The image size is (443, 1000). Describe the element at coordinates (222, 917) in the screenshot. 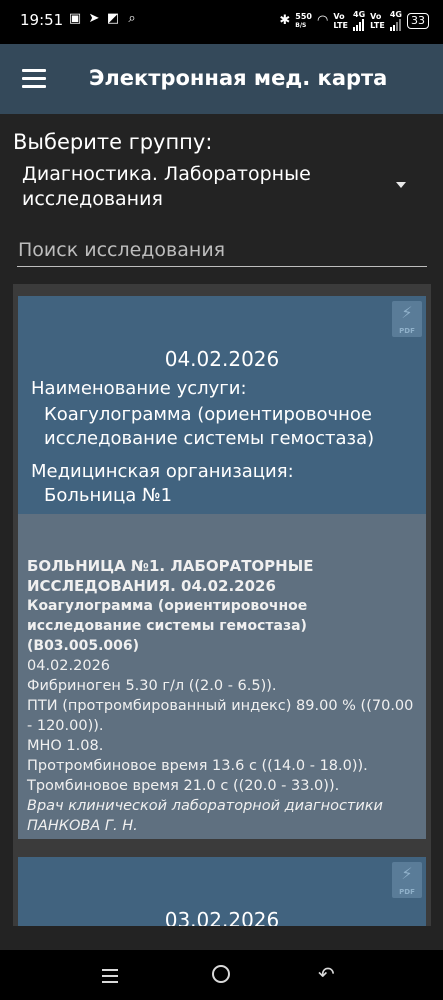

I see `record-date: 03.02.2026` at that location.